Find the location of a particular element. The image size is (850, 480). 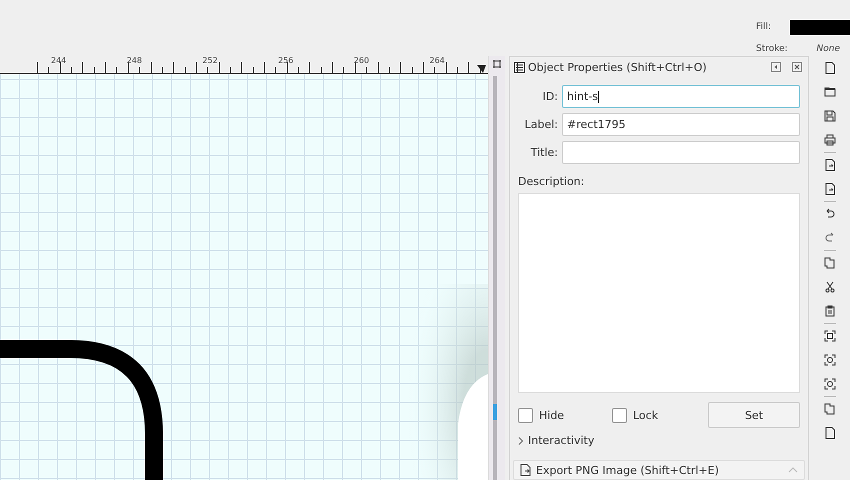

ruler-label: 260 is located at coordinates (362, 60).